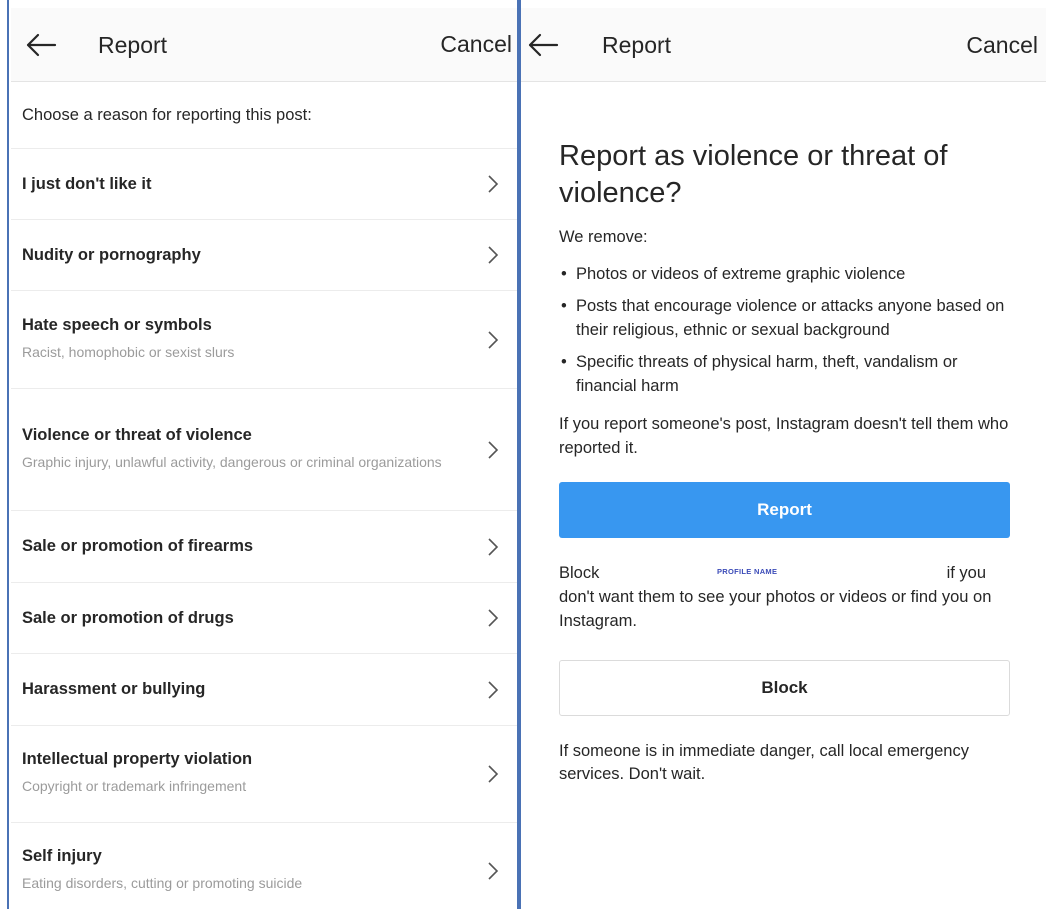 The width and height of the screenshot is (1046, 909). Describe the element at coordinates (784, 687) in the screenshot. I see `block-button: Block` at that location.